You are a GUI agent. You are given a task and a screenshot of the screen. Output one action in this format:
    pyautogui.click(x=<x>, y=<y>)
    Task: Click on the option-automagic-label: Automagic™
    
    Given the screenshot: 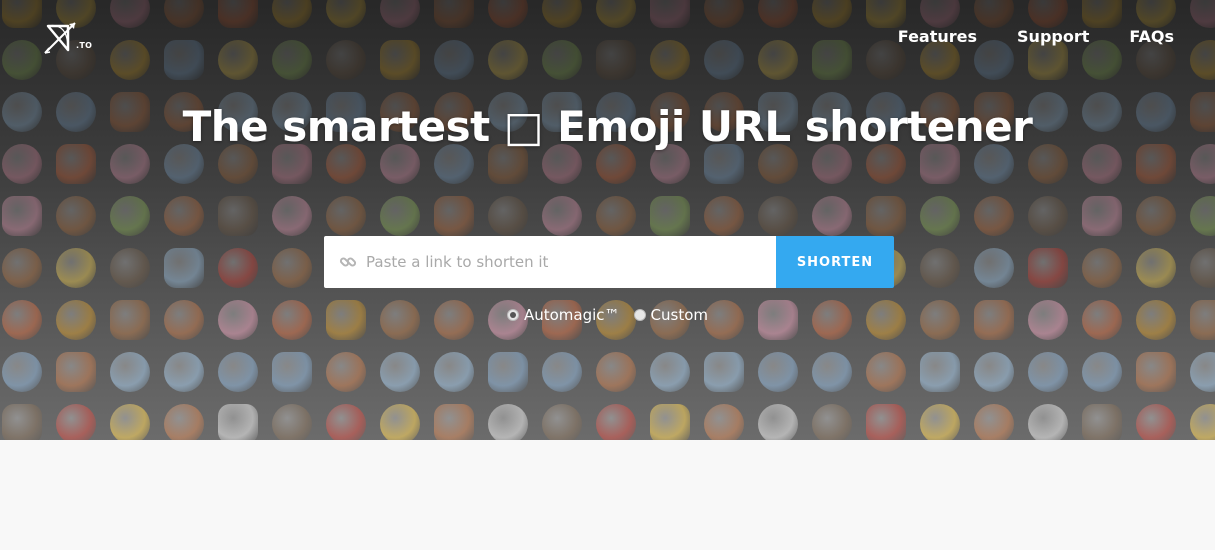 What is the action you would take?
    pyautogui.click(x=571, y=315)
    